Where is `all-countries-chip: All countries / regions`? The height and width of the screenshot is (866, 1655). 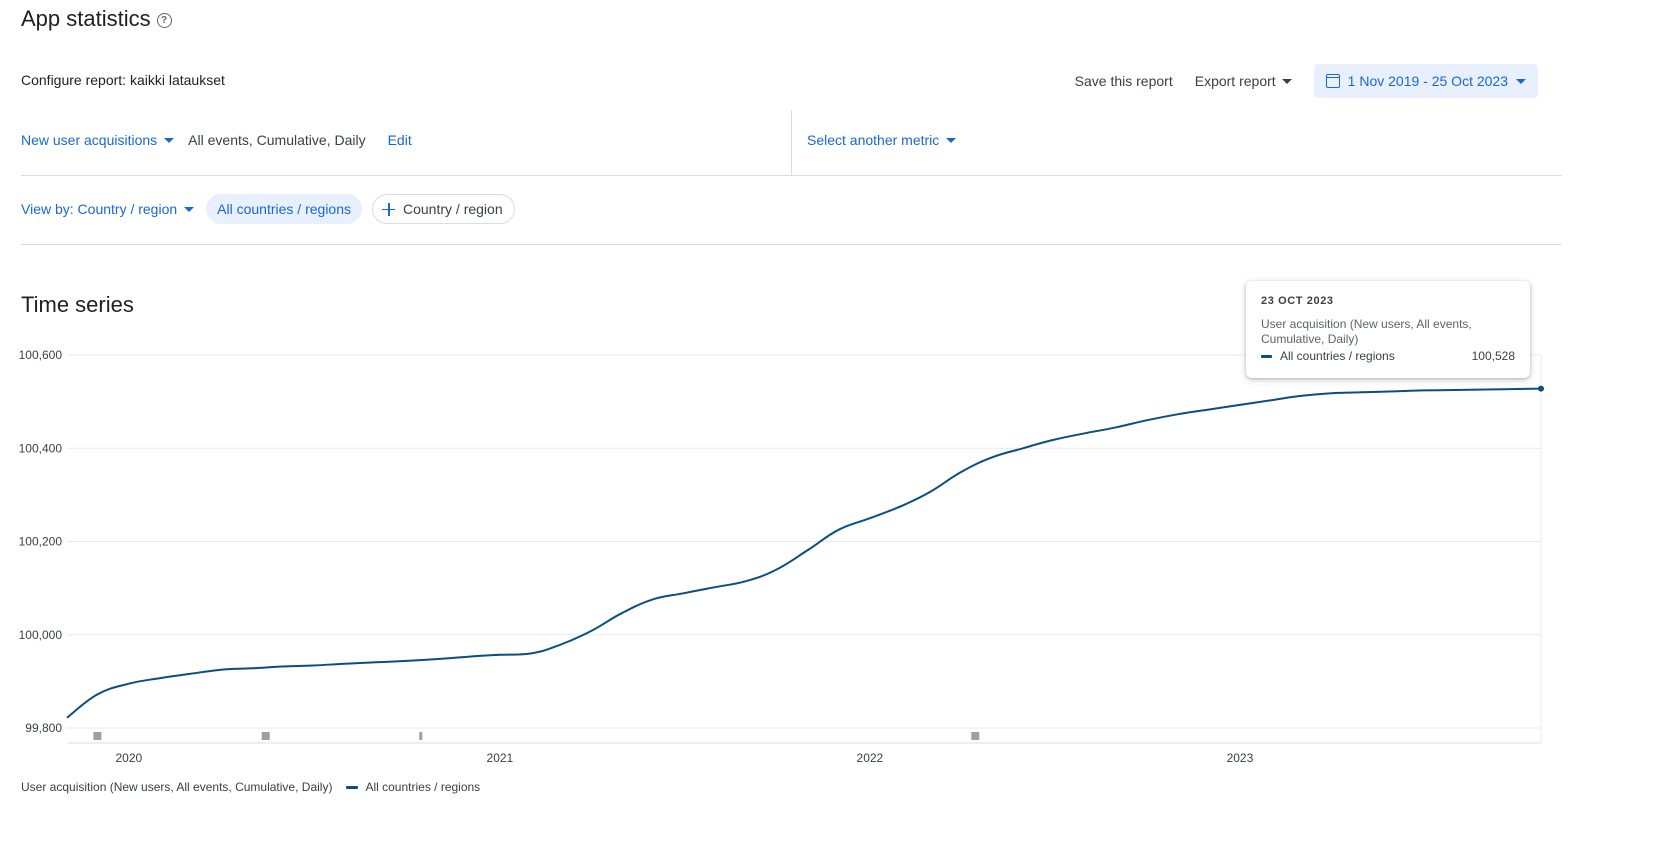
all-countries-chip: All countries / regions is located at coordinates (284, 209).